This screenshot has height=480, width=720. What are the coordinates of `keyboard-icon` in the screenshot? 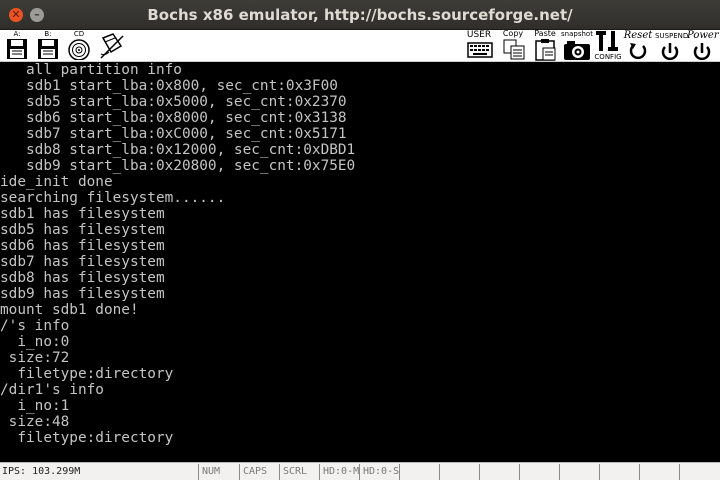 It's located at (480, 50).